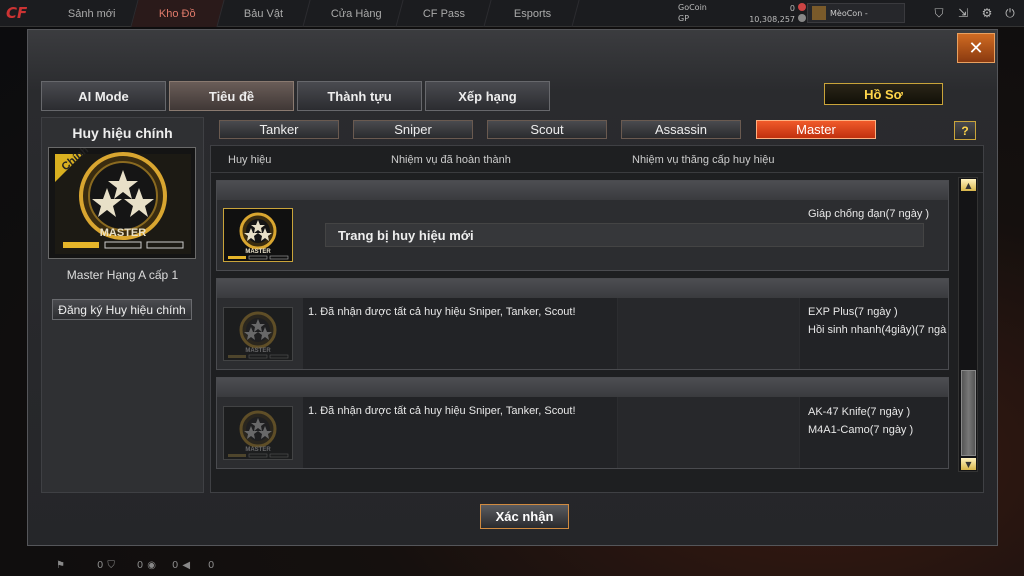 The image size is (1024, 576). Describe the element at coordinates (445, 13) in the screenshot. I see `nav-tab-cf-pass: CF Pass` at that location.